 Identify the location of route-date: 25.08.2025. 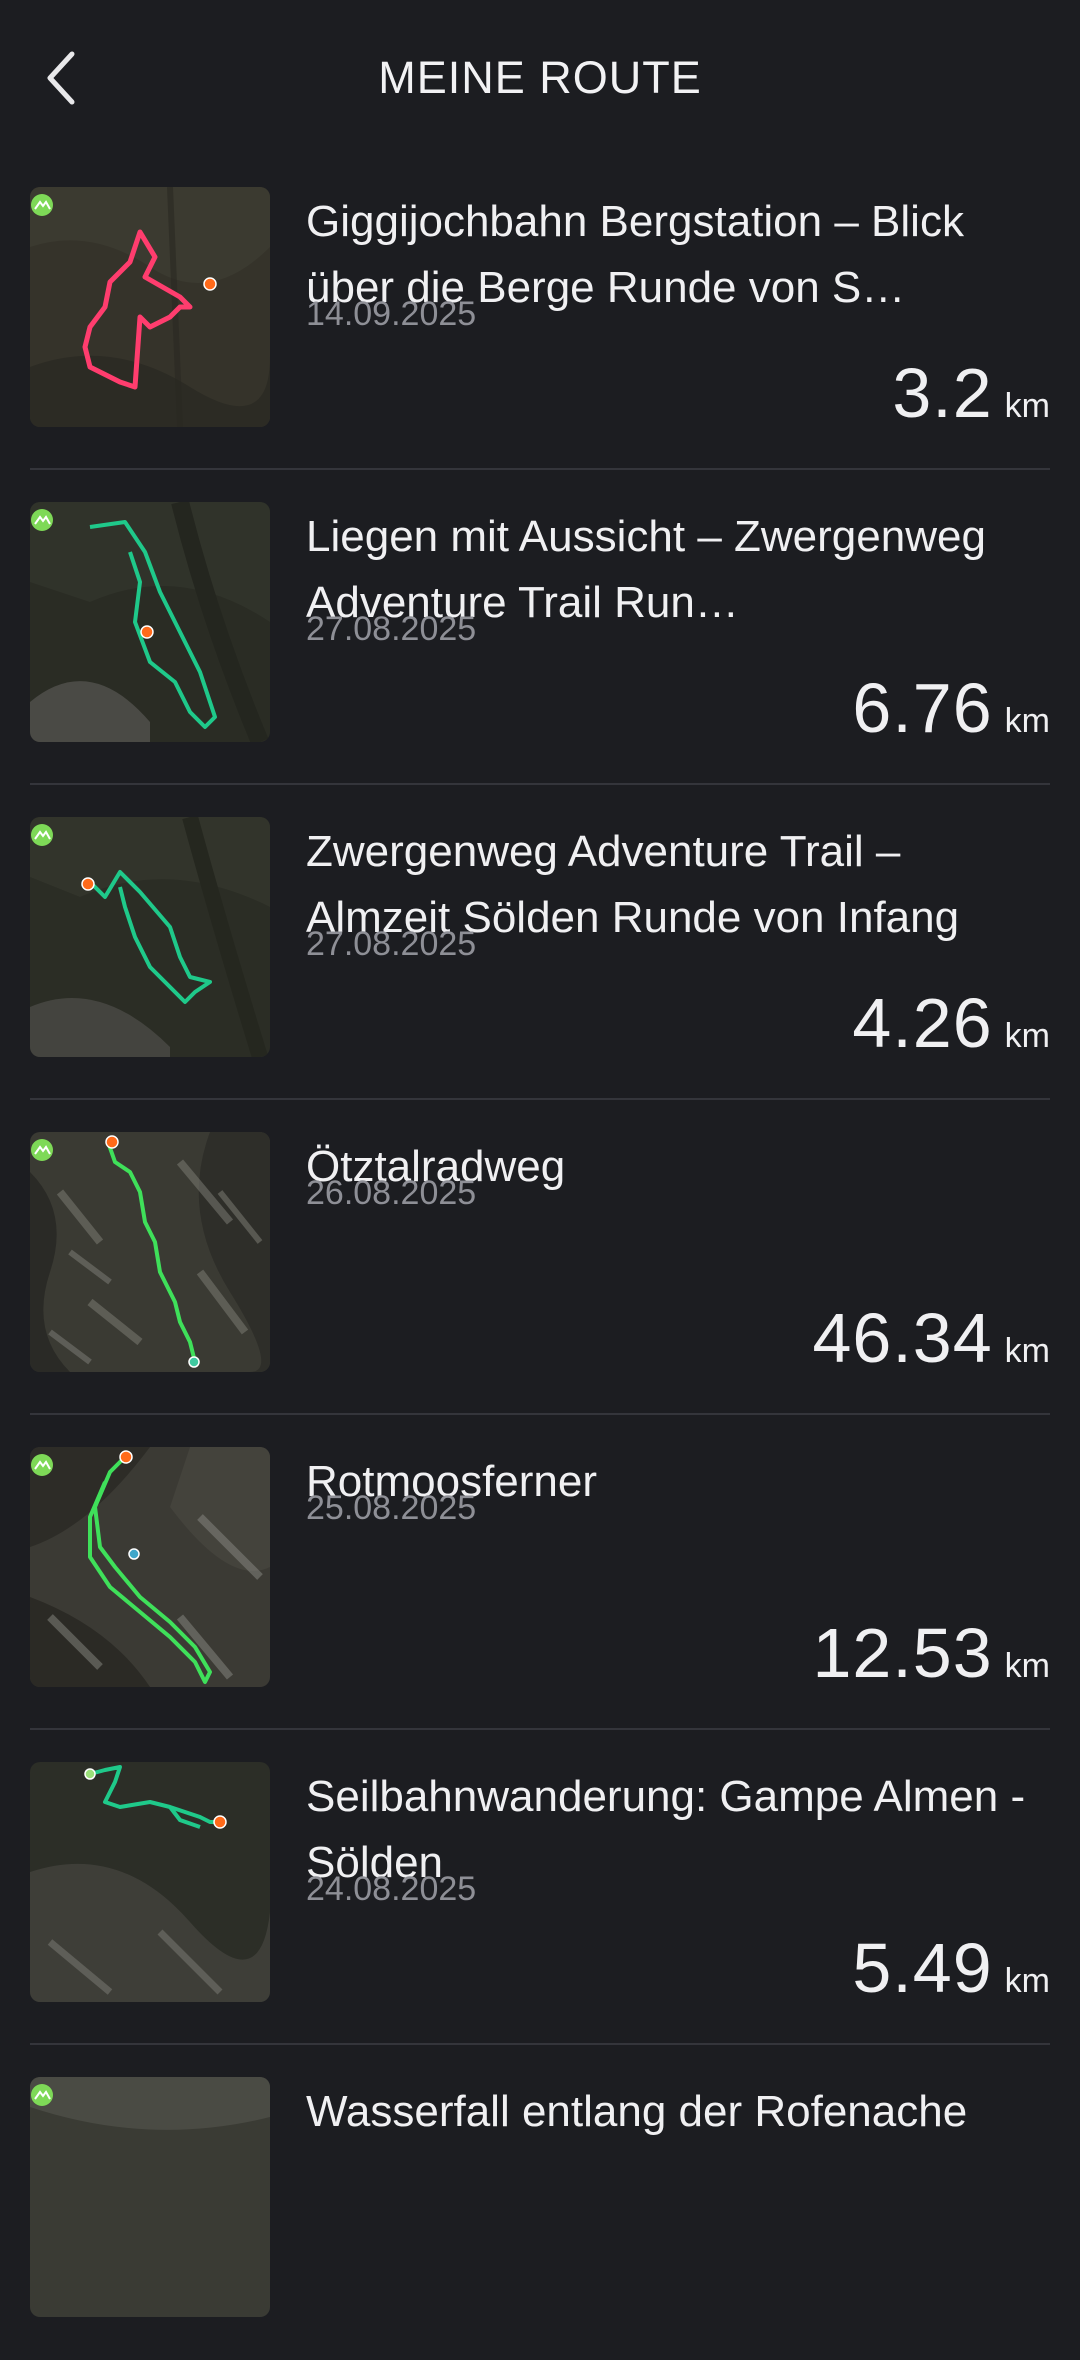
(391, 1508).